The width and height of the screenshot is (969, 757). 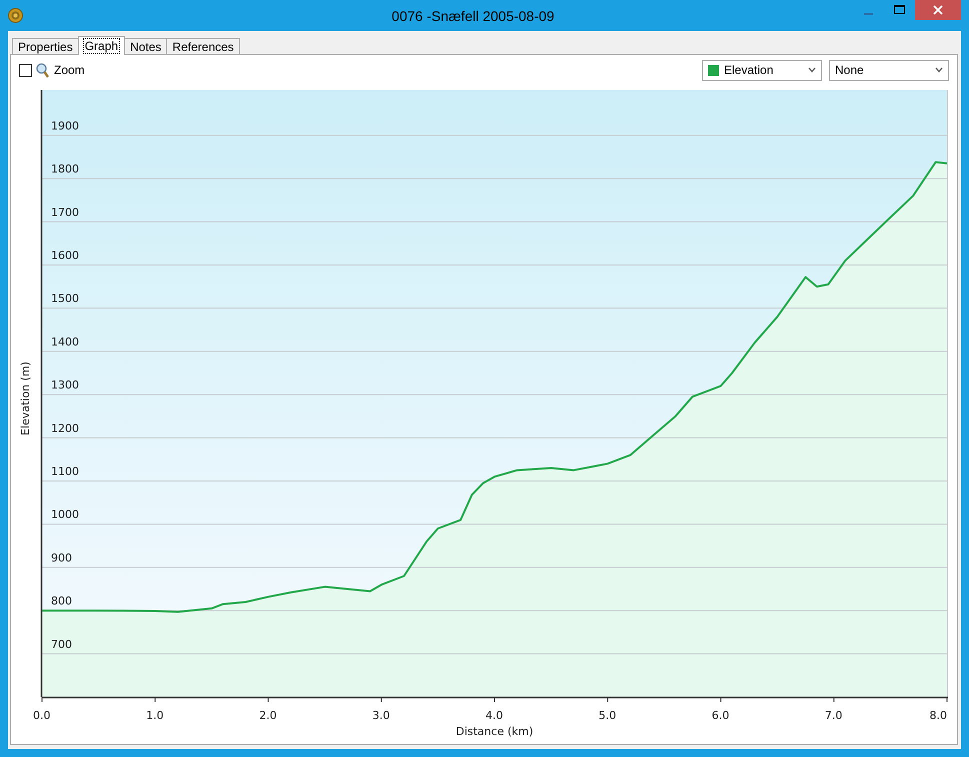 I want to click on zoom-label: Zoom, so click(x=69, y=70).